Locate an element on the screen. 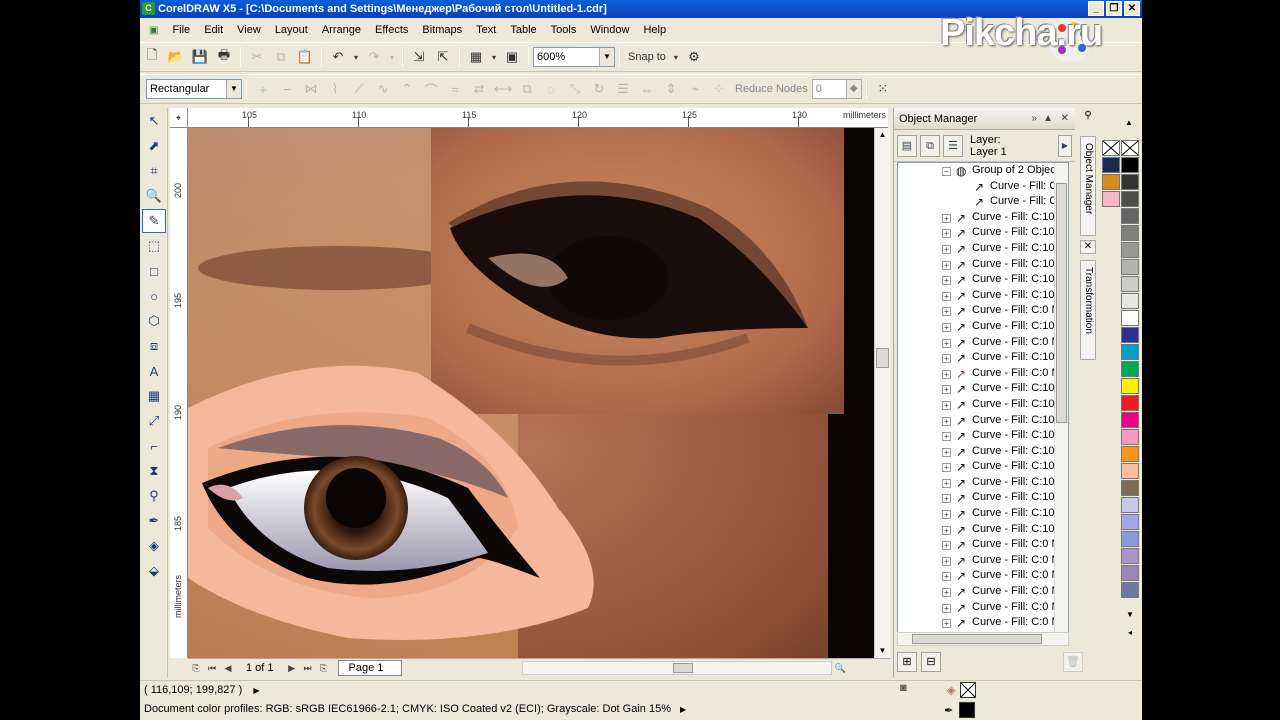 This screenshot has height=720, width=1280. shape-tool-icon: ⬈ is located at coordinates (154, 146).